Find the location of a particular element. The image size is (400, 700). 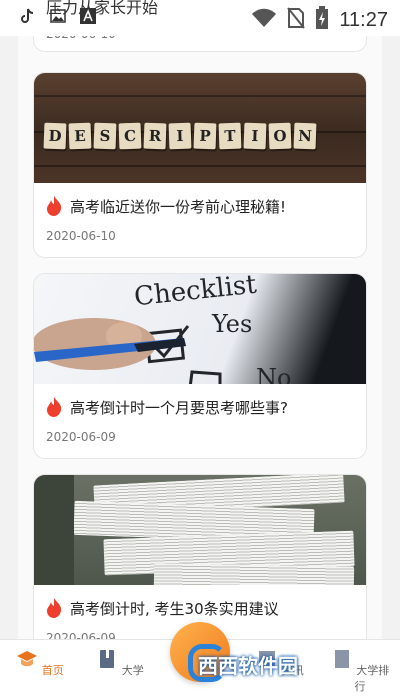

ranking-icon is located at coordinates (341, 659).